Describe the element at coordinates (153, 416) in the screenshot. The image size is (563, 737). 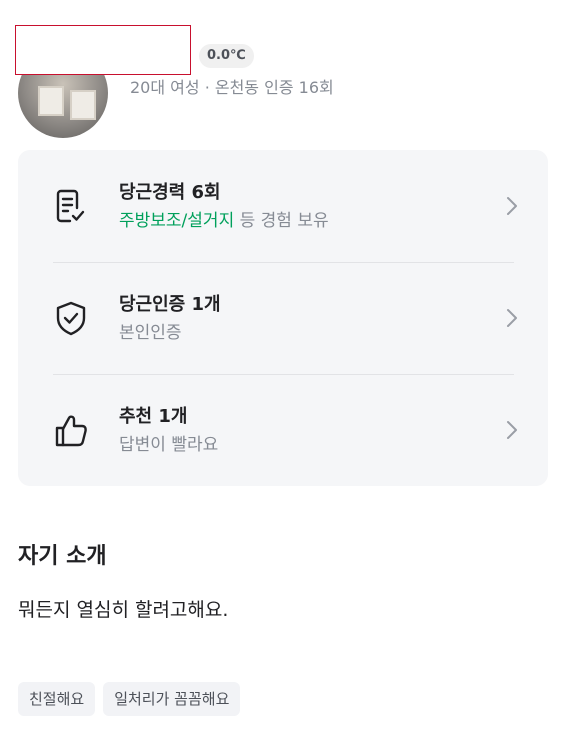
I see `card-title: 추천 1개` at that location.